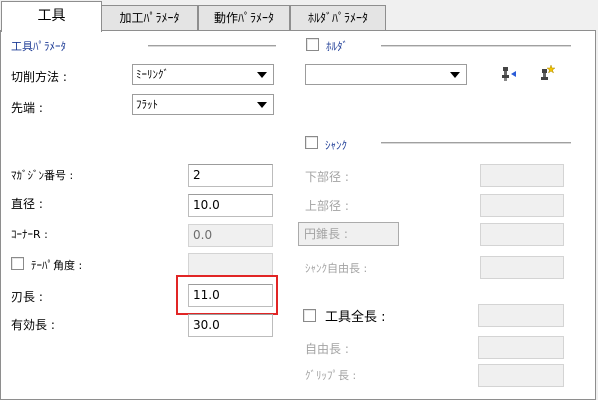  I want to click on shank-free-length-field, so click(522, 267).